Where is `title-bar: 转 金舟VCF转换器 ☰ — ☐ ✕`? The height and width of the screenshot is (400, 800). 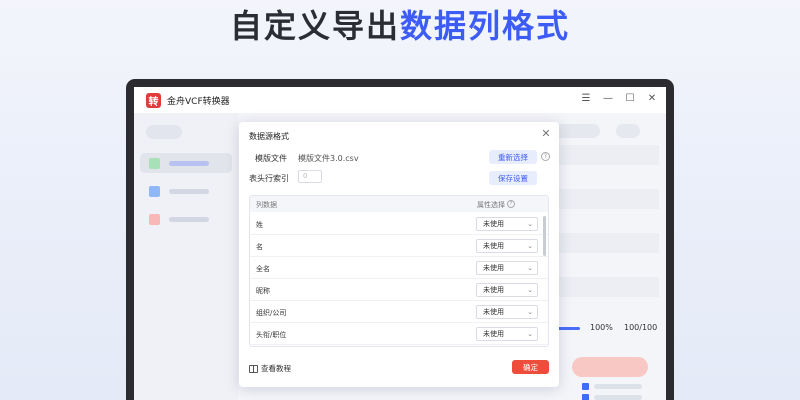 title-bar: 转 金舟VCF转换器 ☰ — ☐ ✕ is located at coordinates (400, 100).